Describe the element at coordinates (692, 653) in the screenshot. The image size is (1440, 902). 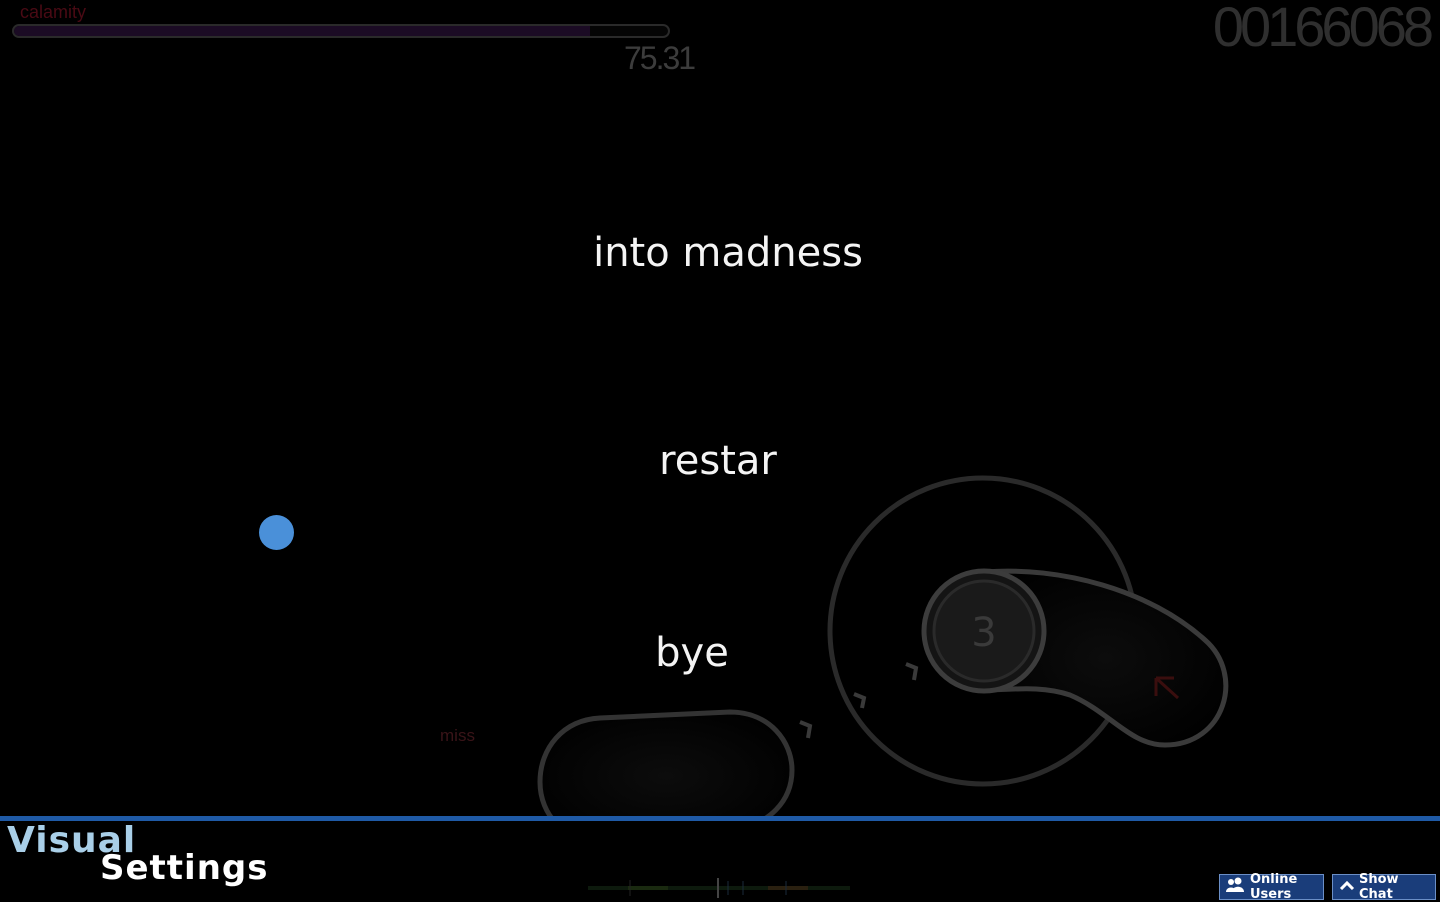
I see `option-bye: bye` at that location.